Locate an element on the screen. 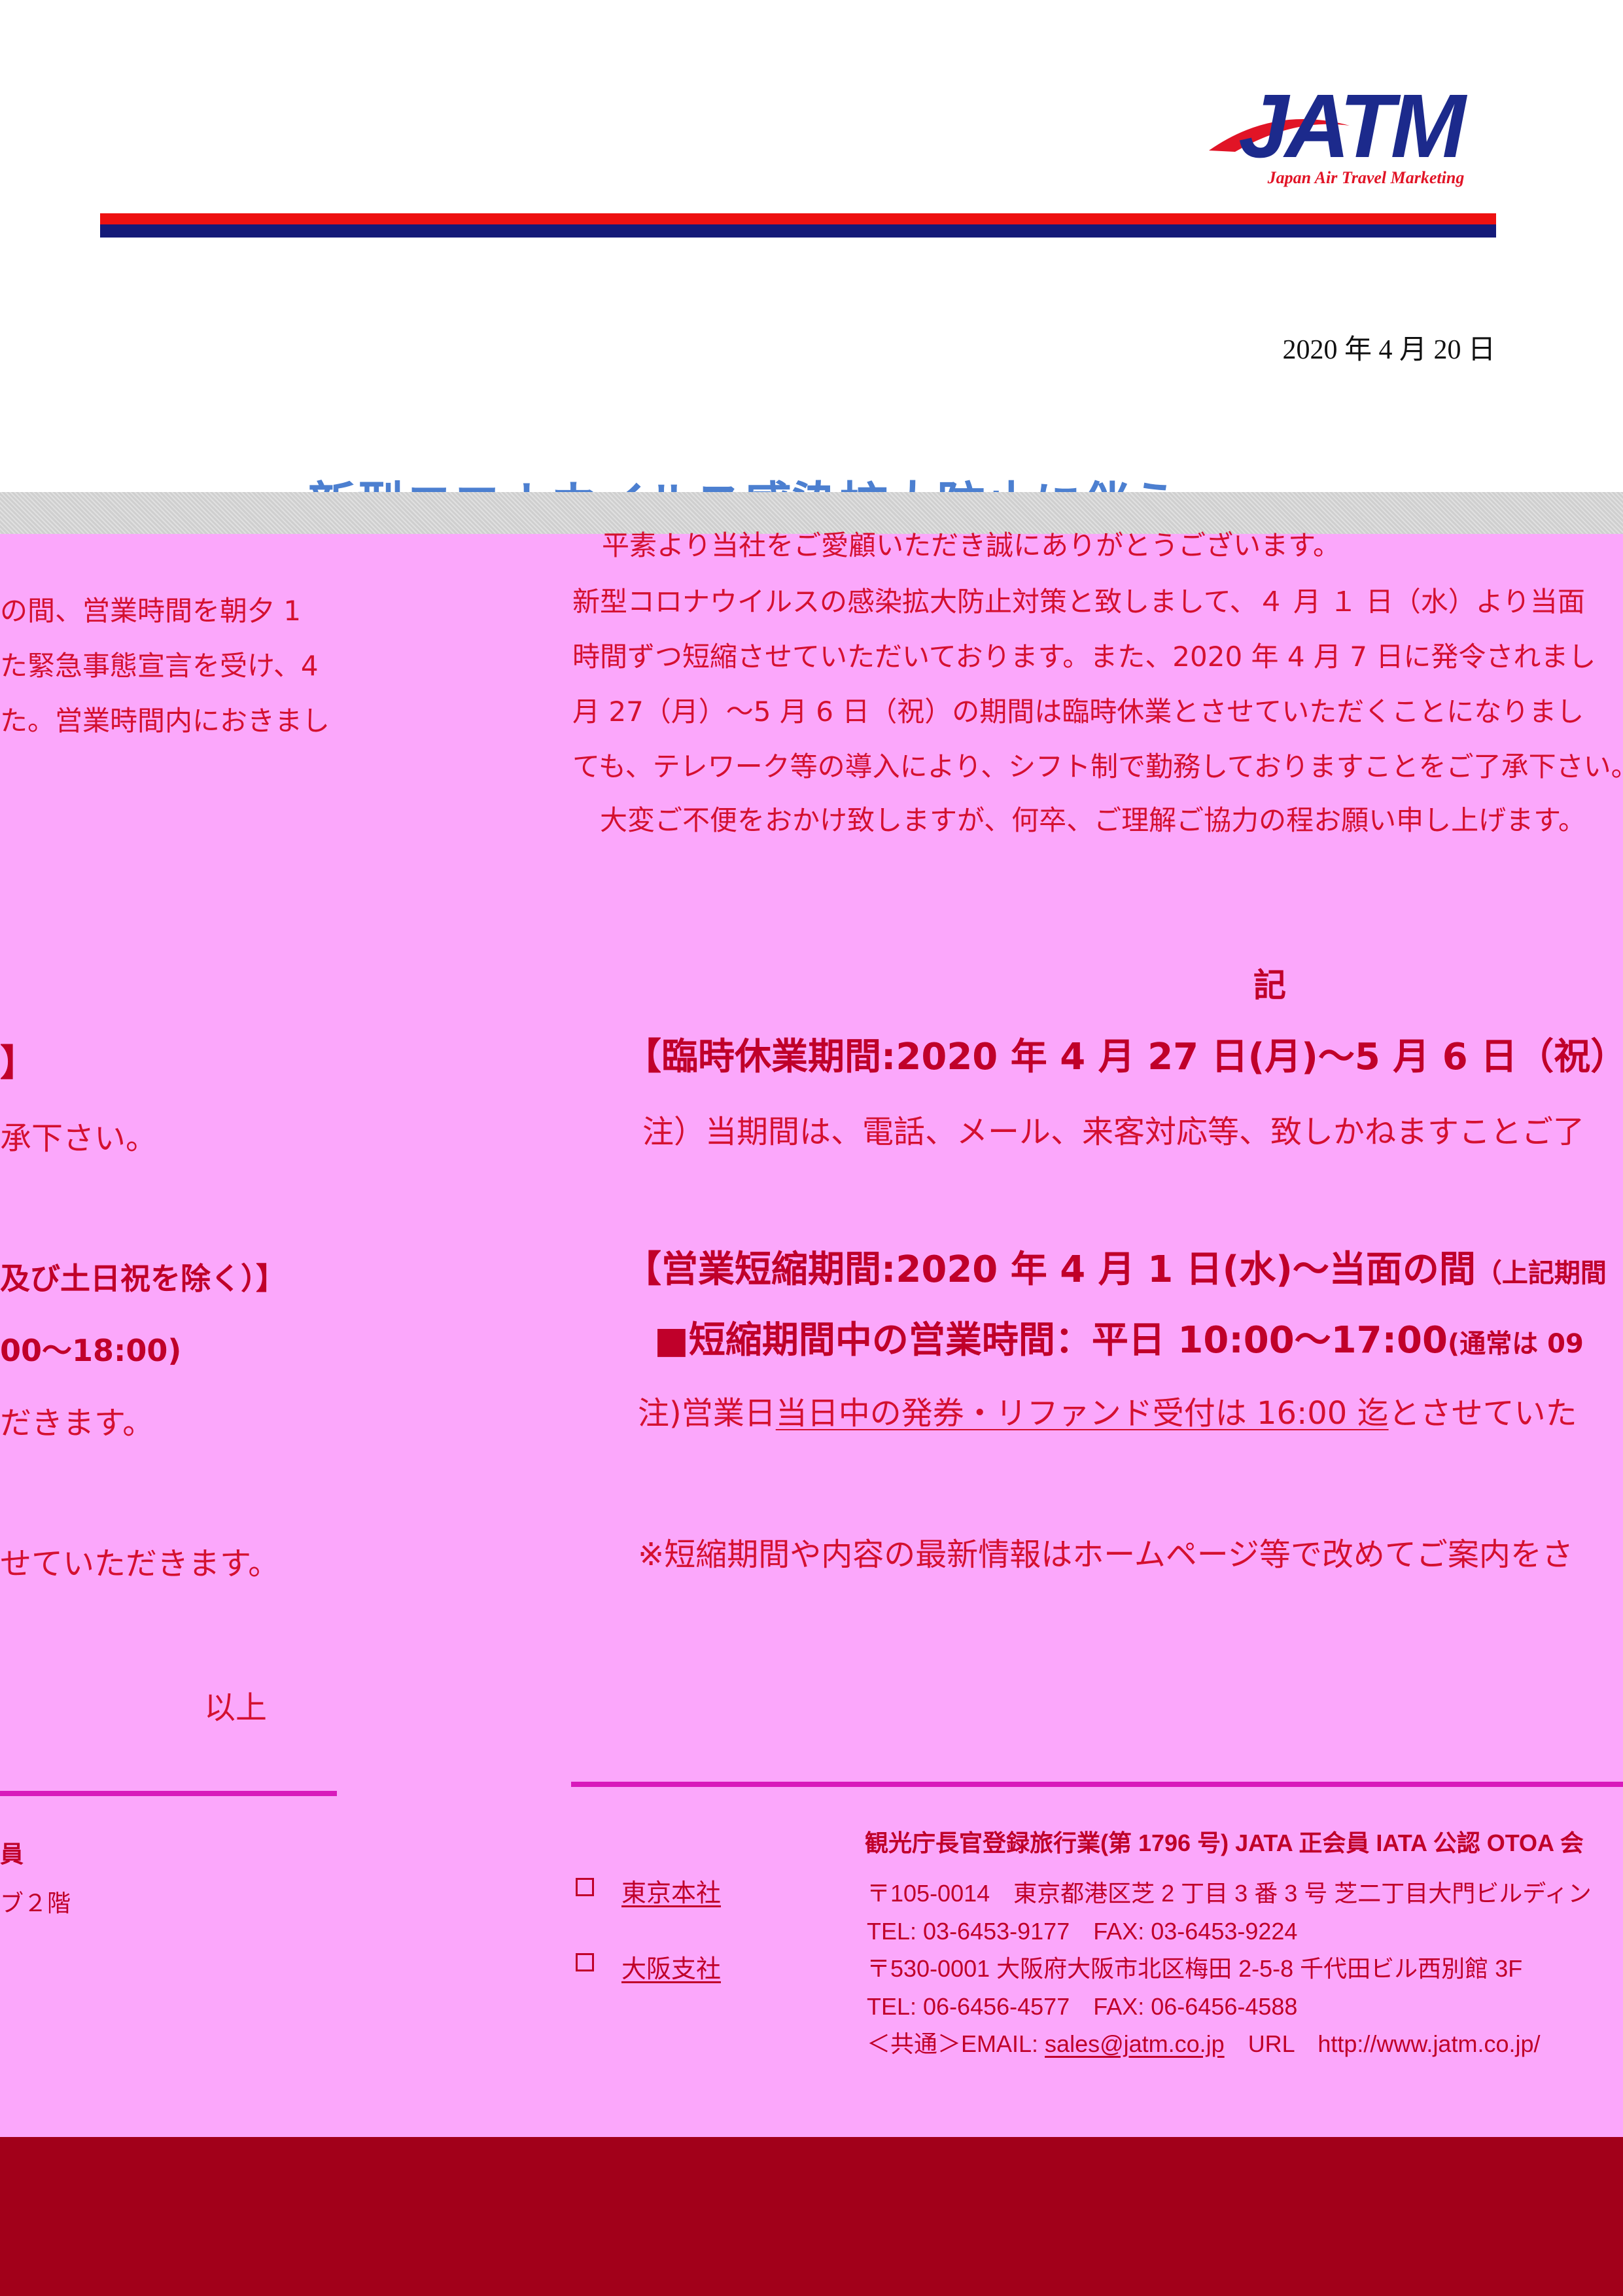  license-left-fragment: 員 is located at coordinates (12, 1854).